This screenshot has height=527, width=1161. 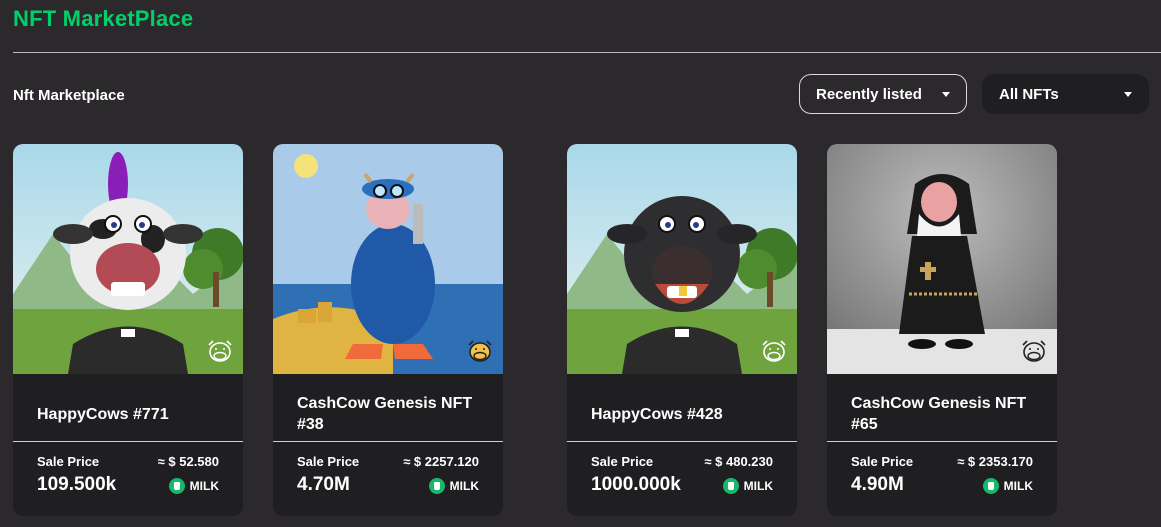 What do you see at coordinates (1029, 94) in the screenshot?
I see `filter-dropdown-value: All NFTs` at bounding box center [1029, 94].